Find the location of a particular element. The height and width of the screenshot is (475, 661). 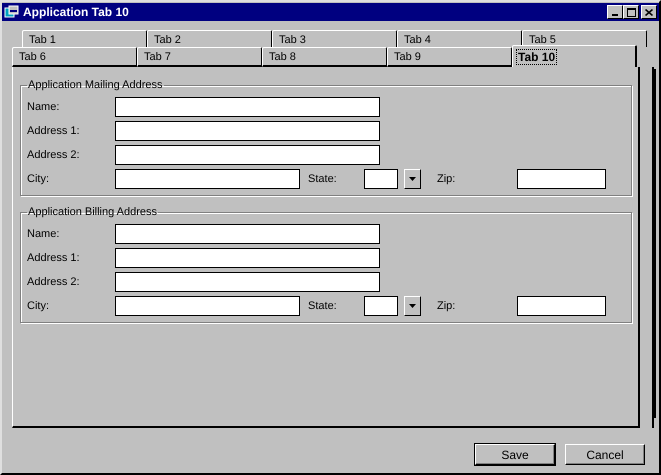

tab: Tab 8 is located at coordinates (324, 57).